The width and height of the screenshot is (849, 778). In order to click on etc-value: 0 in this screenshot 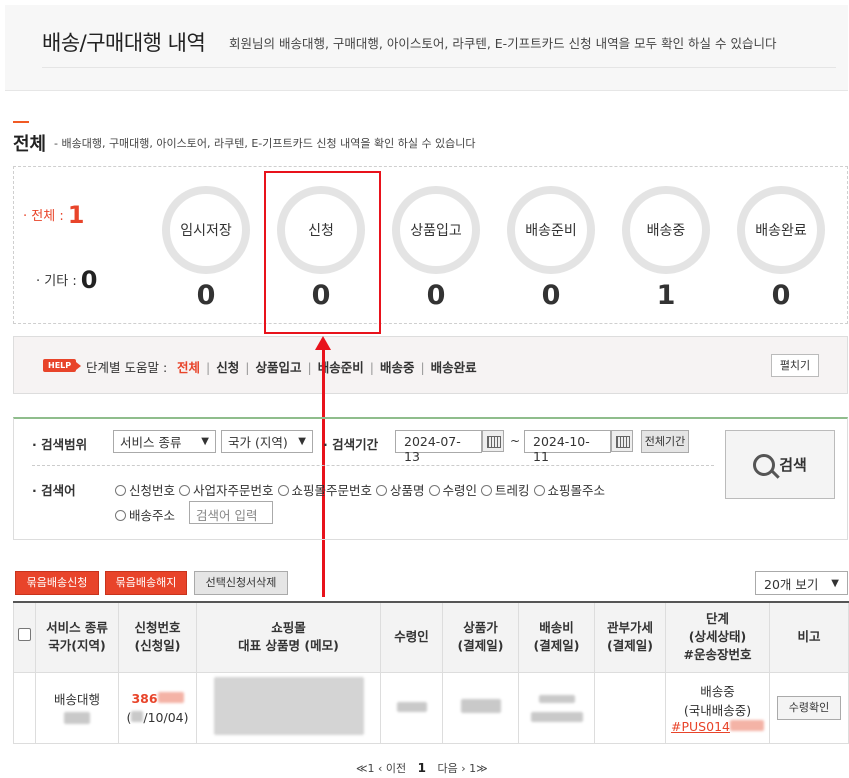, I will do `click(89, 280)`.